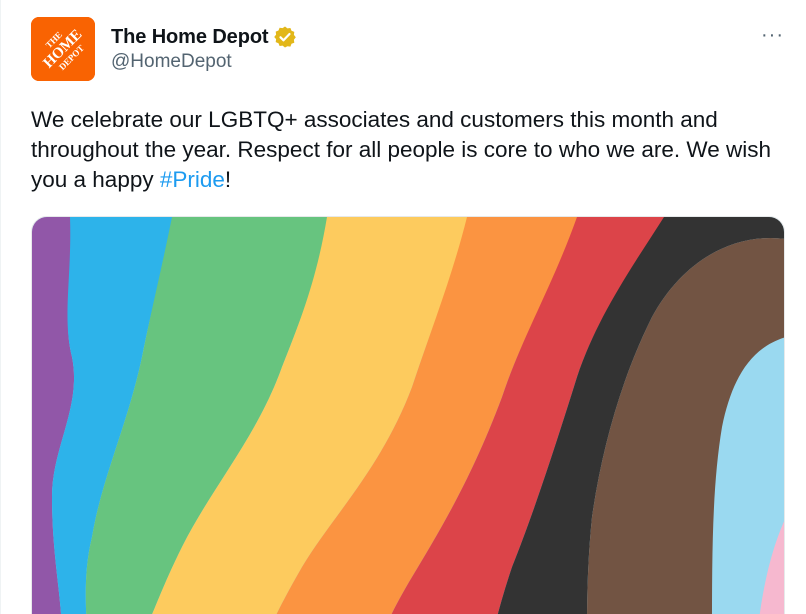 The height and width of the screenshot is (614, 806). Describe the element at coordinates (171, 62) in the screenshot. I see `author-handle: @HomeDepot` at that location.